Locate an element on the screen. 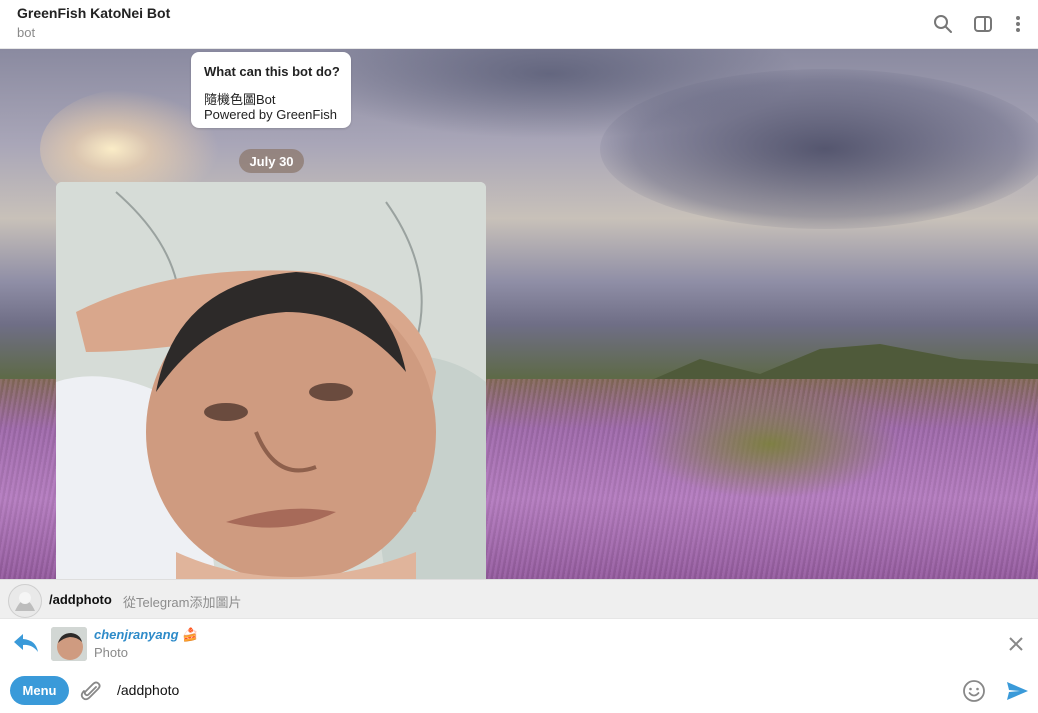  reply-message-type: Photo is located at coordinates (111, 652).